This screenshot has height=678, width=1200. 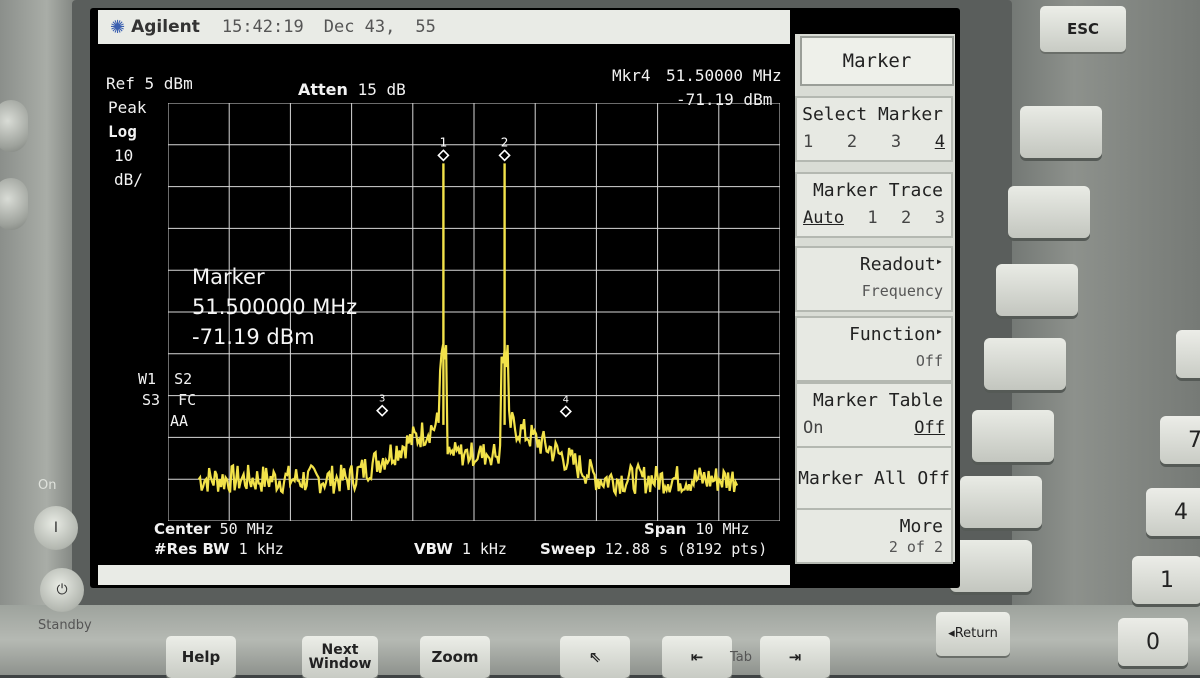 What do you see at coordinates (192, 549) in the screenshot?
I see `rbw-label: #Res BW` at bounding box center [192, 549].